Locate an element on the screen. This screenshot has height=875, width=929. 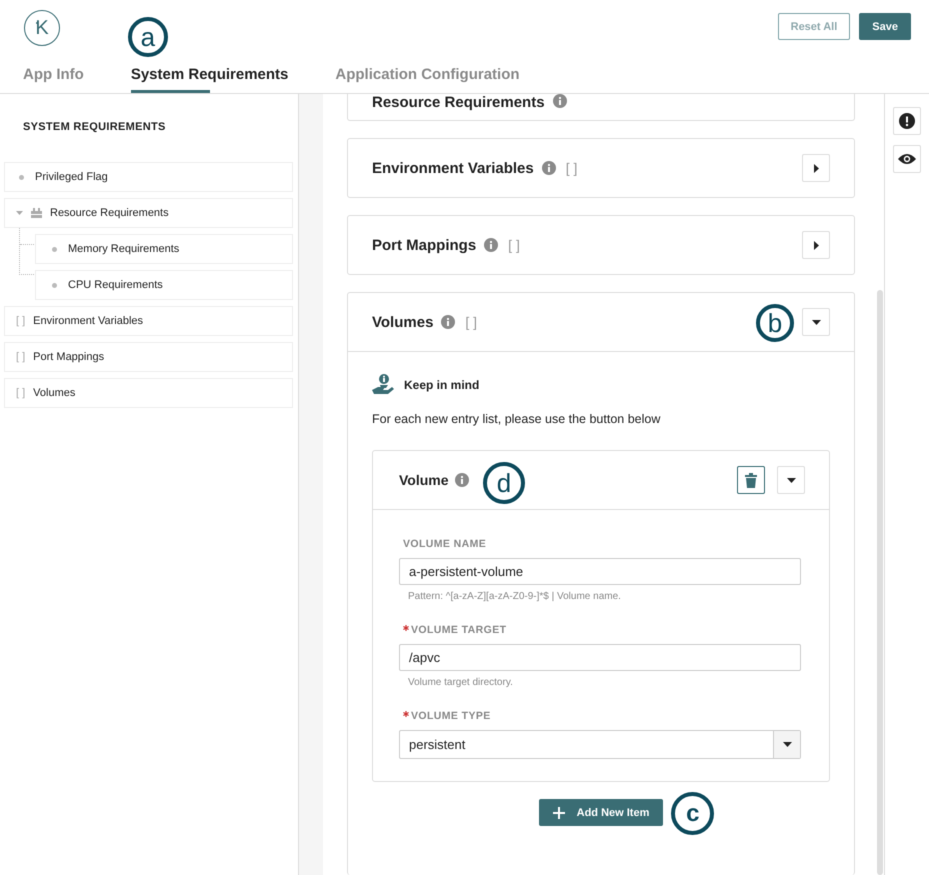
sidebar-item: Resource Requirements is located at coordinates (148, 213).